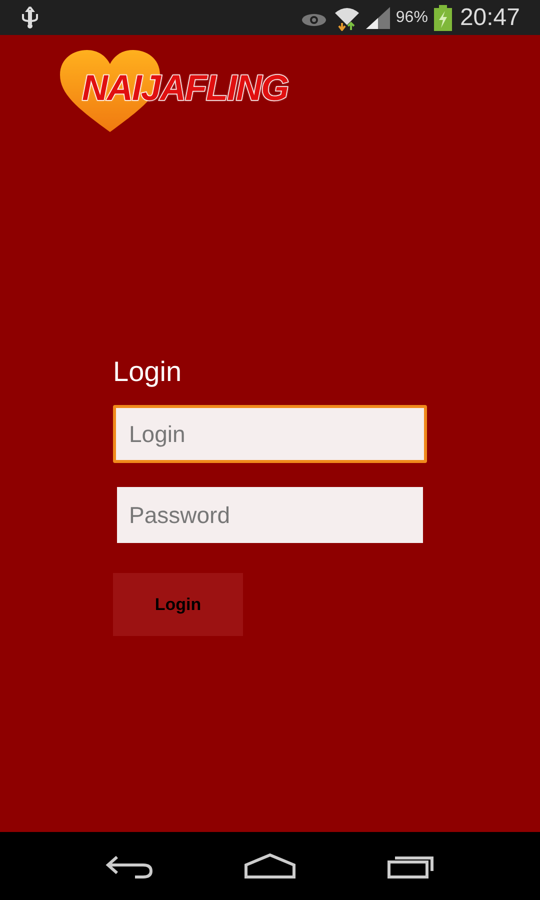 The width and height of the screenshot is (540, 900). I want to click on battery-percent: 96%, so click(412, 18).